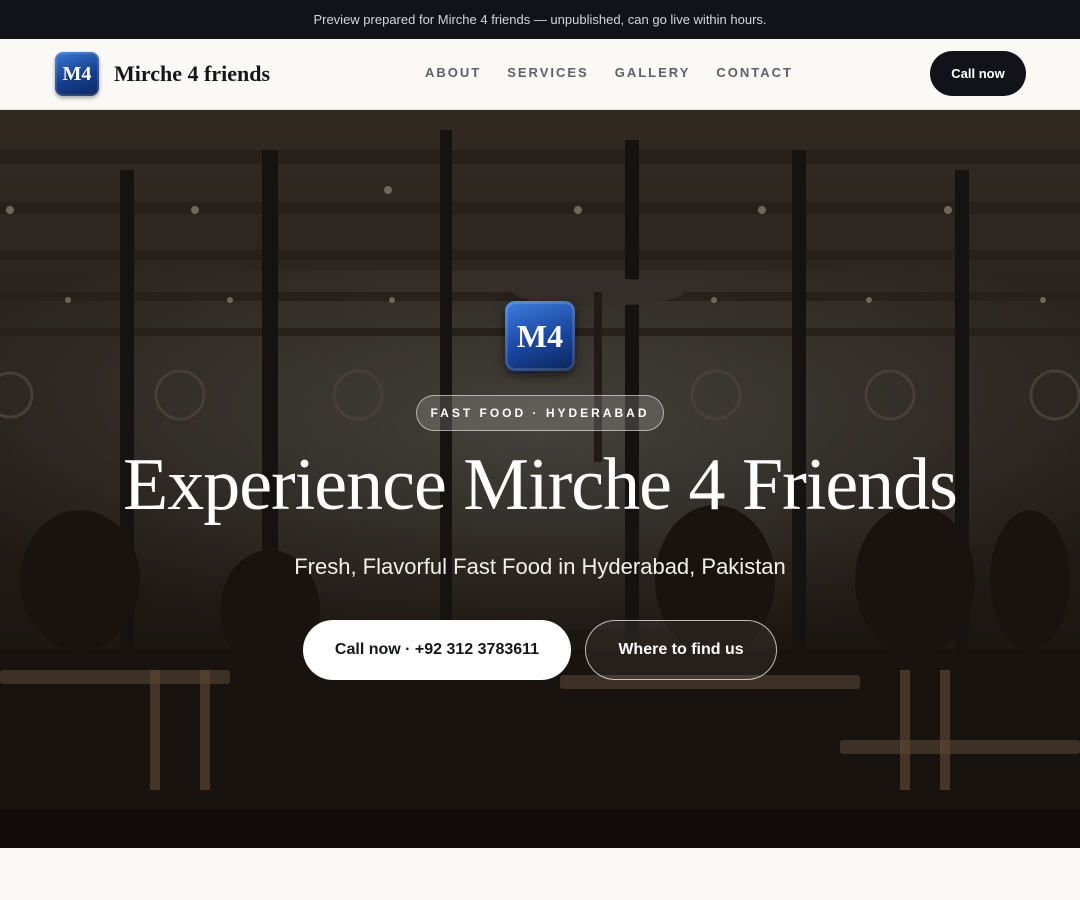 Image resolution: width=1080 pixels, height=900 pixels. What do you see at coordinates (540, 336) in the screenshot?
I see `hero-logo: M4` at bounding box center [540, 336].